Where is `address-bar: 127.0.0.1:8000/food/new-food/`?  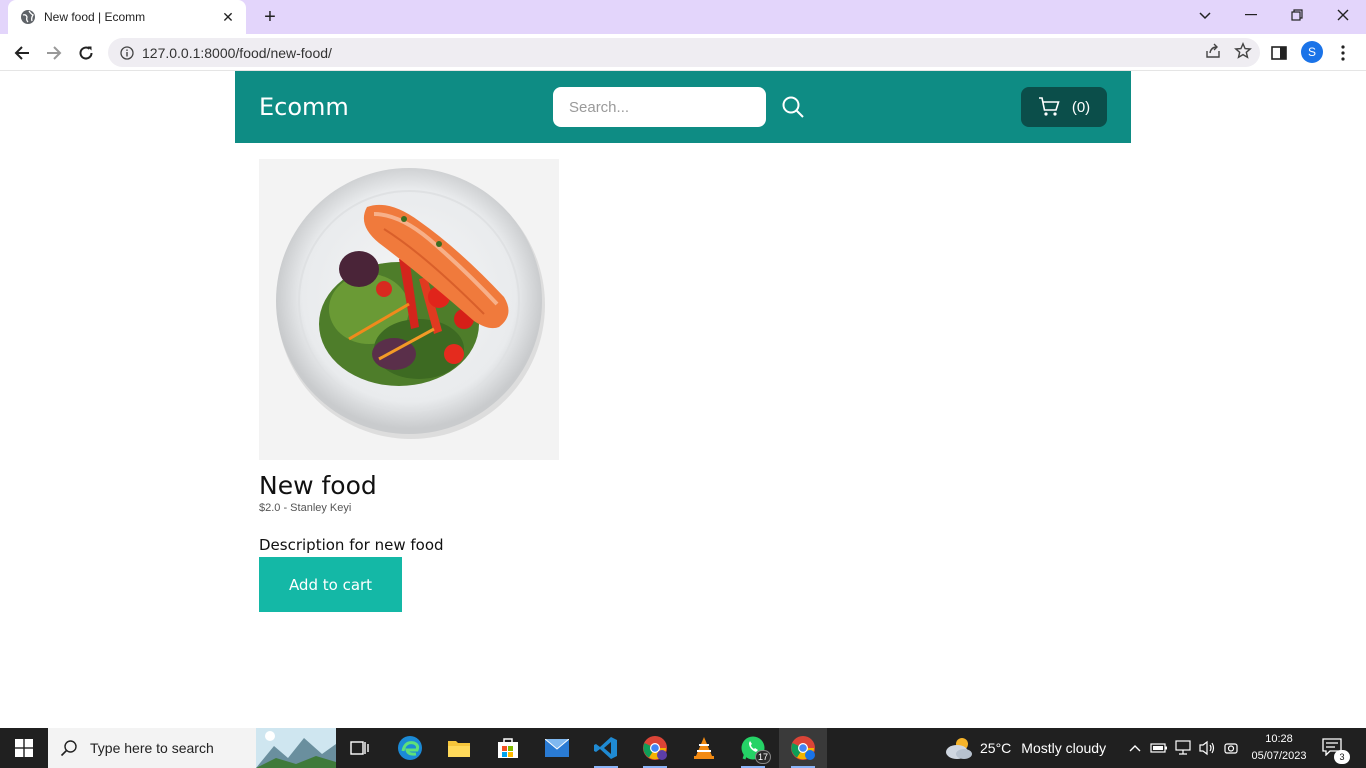
address-bar: 127.0.0.1:8000/food/new-food/ is located at coordinates (684, 52).